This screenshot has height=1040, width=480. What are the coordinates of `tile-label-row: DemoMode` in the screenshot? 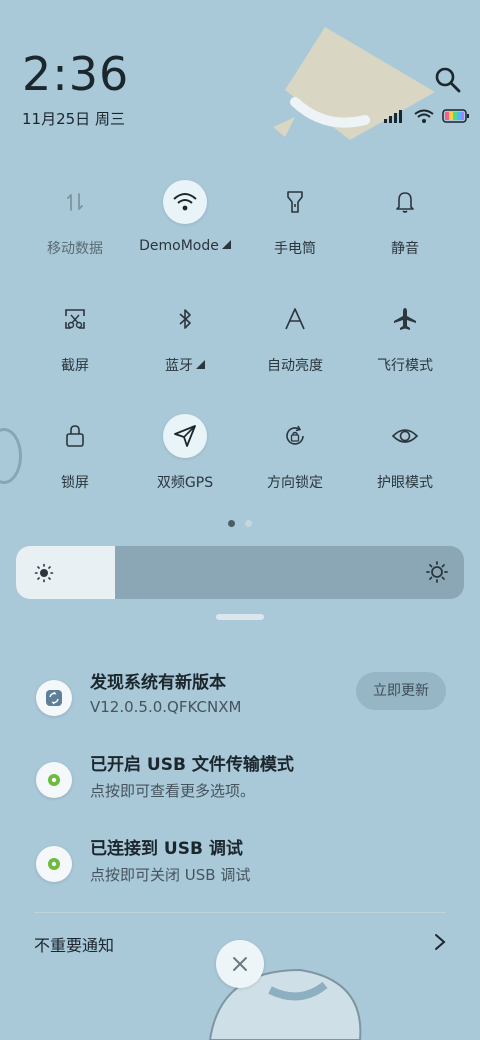 It's located at (185, 246).